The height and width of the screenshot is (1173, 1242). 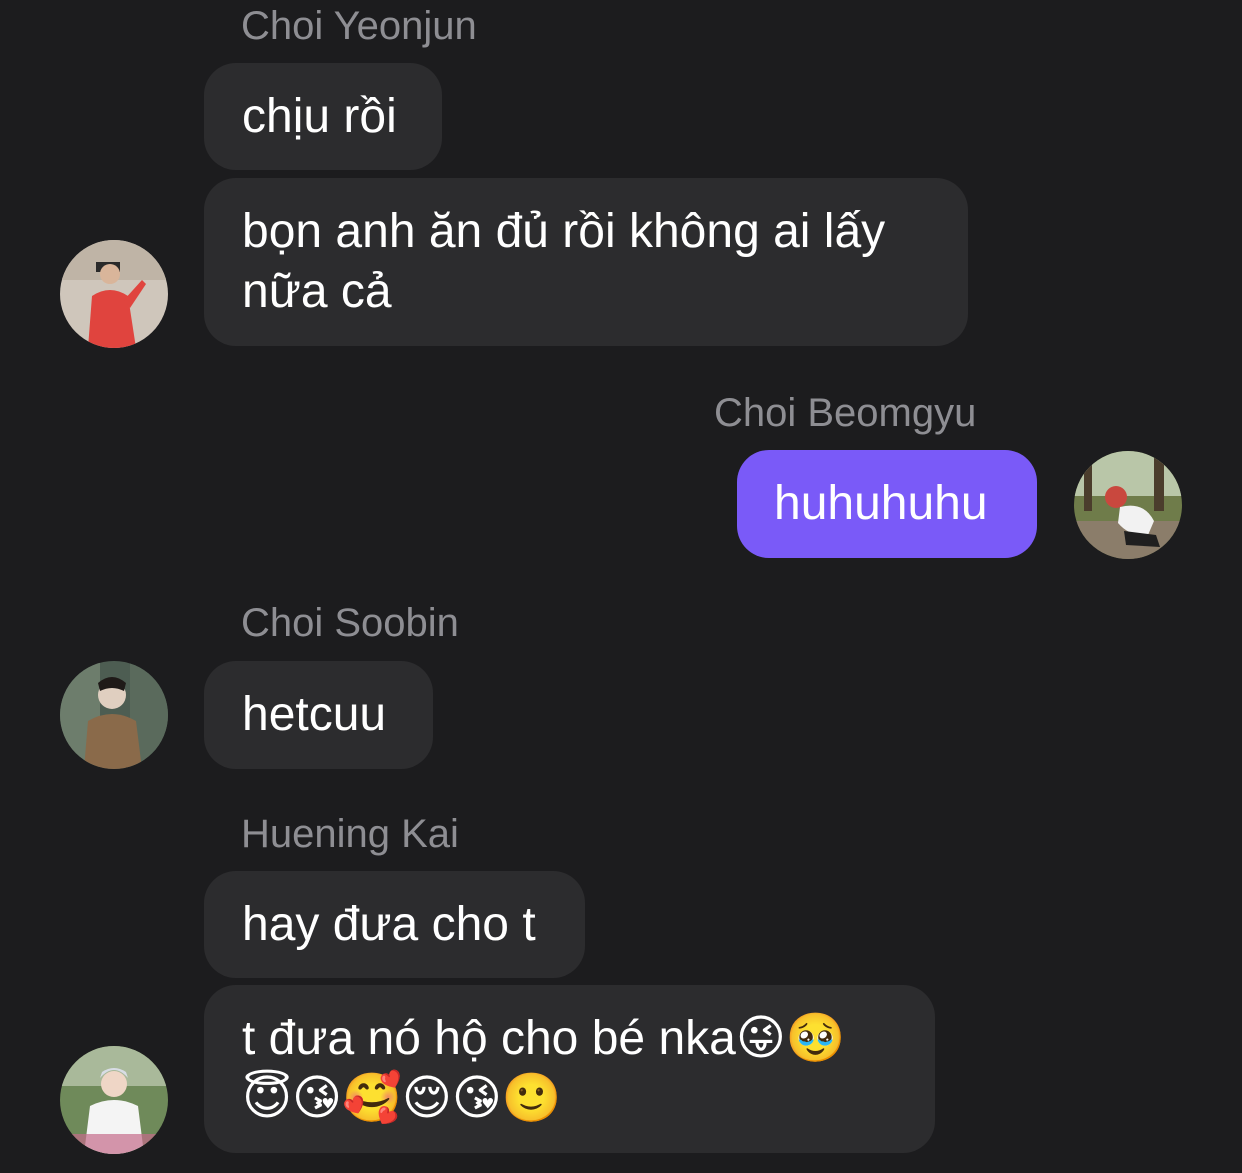 What do you see at coordinates (350, 834) in the screenshot?
I see `sender-name: Huening Kai` at bounding box center [350, 834].